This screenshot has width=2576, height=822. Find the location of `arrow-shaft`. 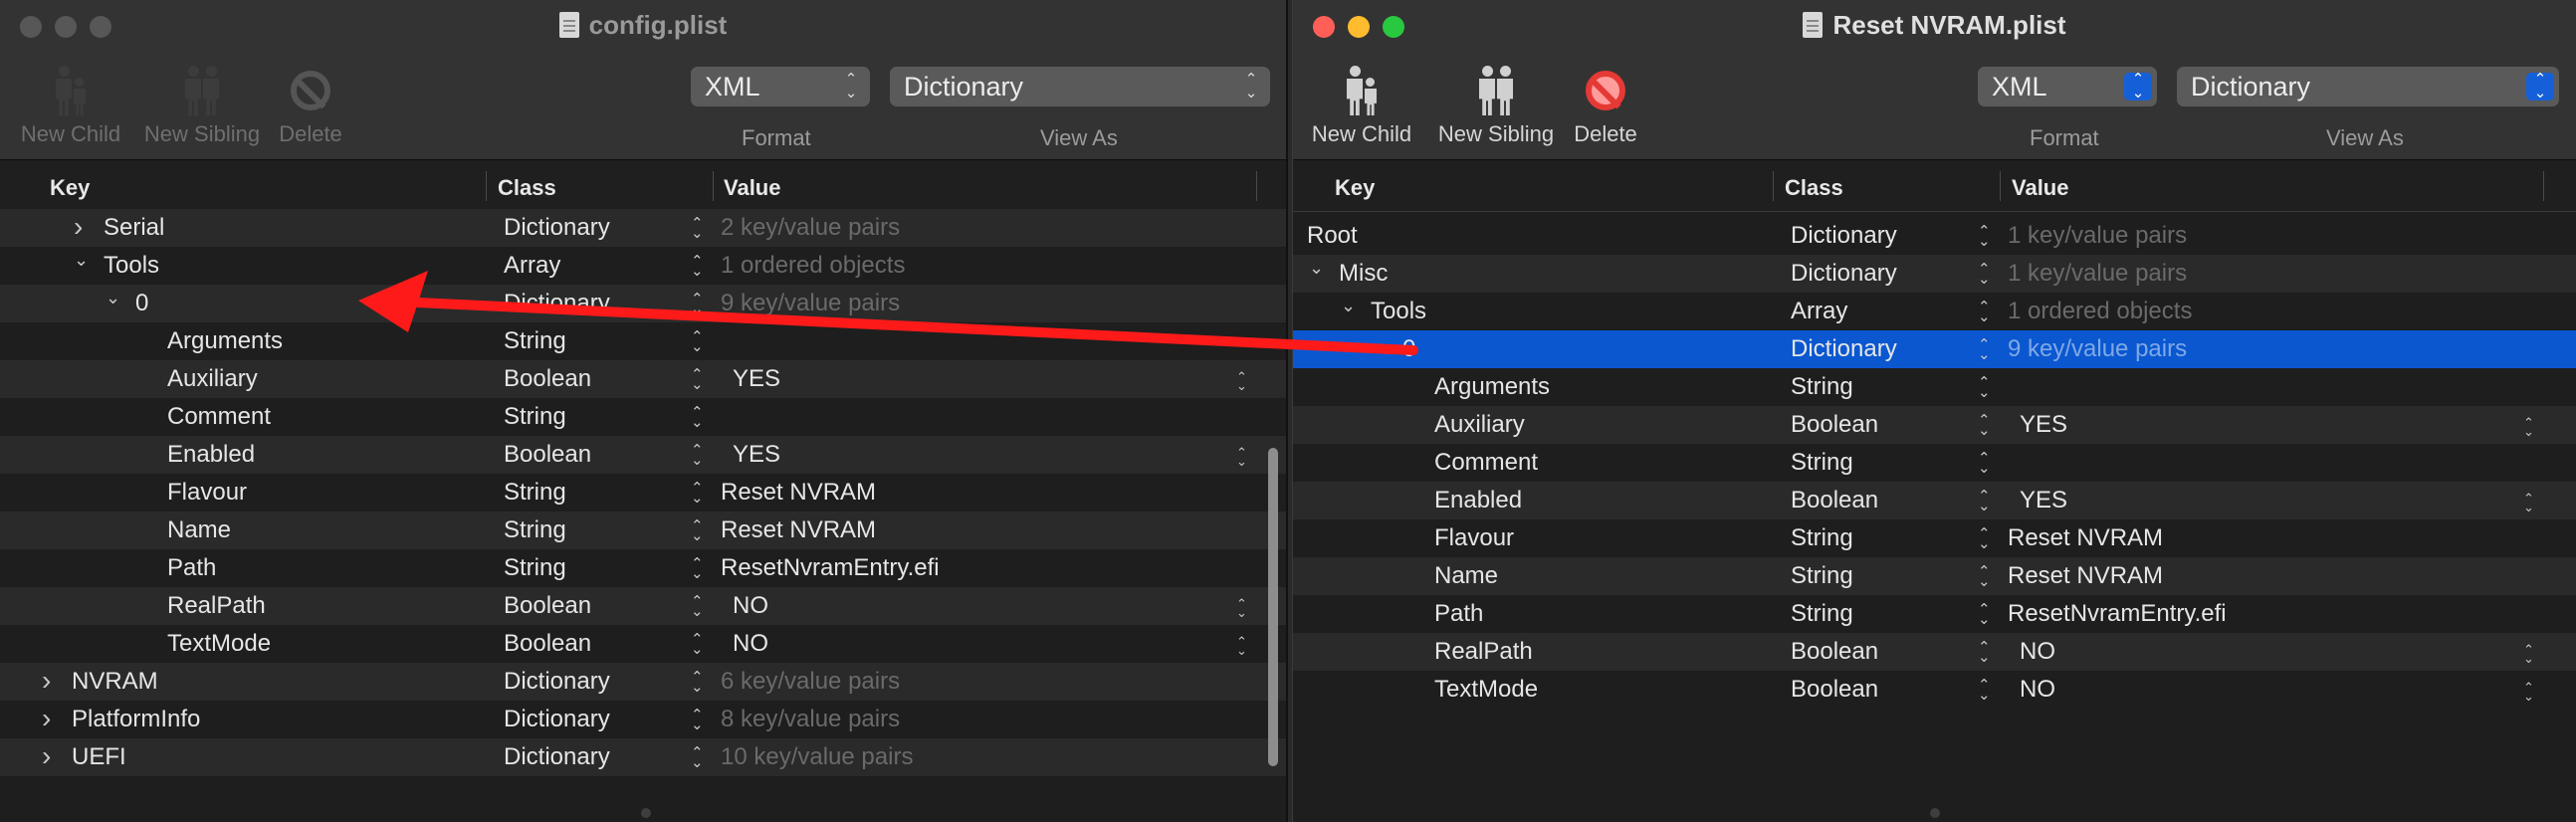

arrow-shaft is located at coordinates (915, 326).